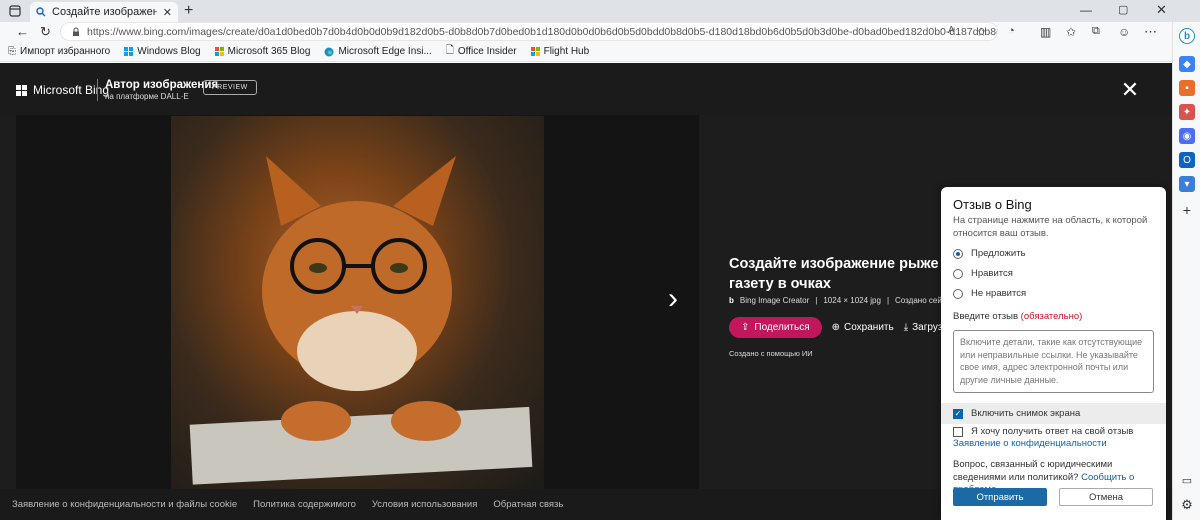 This screenshot has width=1200, height=520. I want to click on favorites-icon: ✩, so click(1071, 32).